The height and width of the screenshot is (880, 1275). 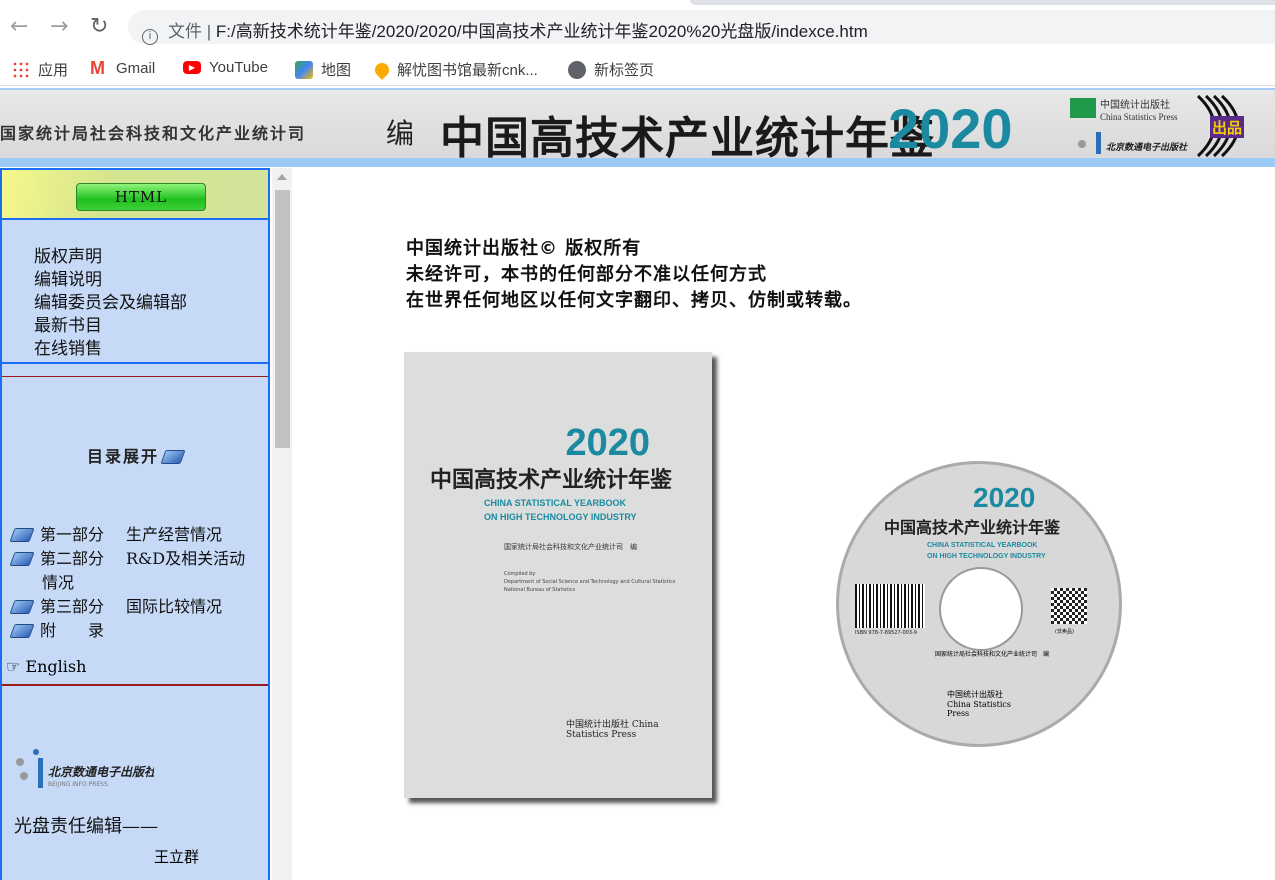 What do you see at coordinates (890, 606) in the screenshot?
I see `barcode` at bounding box center [890, 606].